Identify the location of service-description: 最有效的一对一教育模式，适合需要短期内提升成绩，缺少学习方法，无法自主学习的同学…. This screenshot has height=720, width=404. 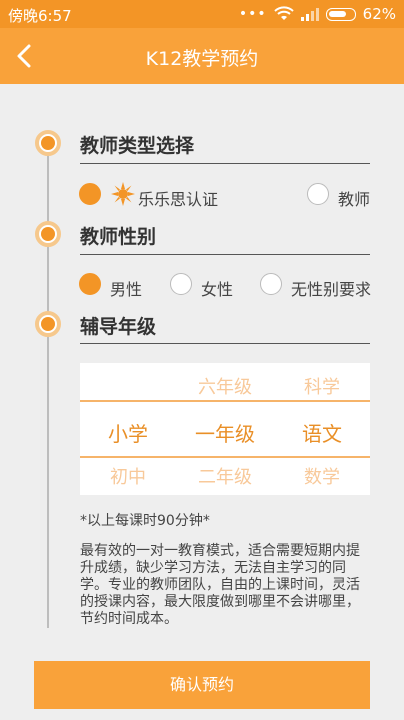
(220, 585).